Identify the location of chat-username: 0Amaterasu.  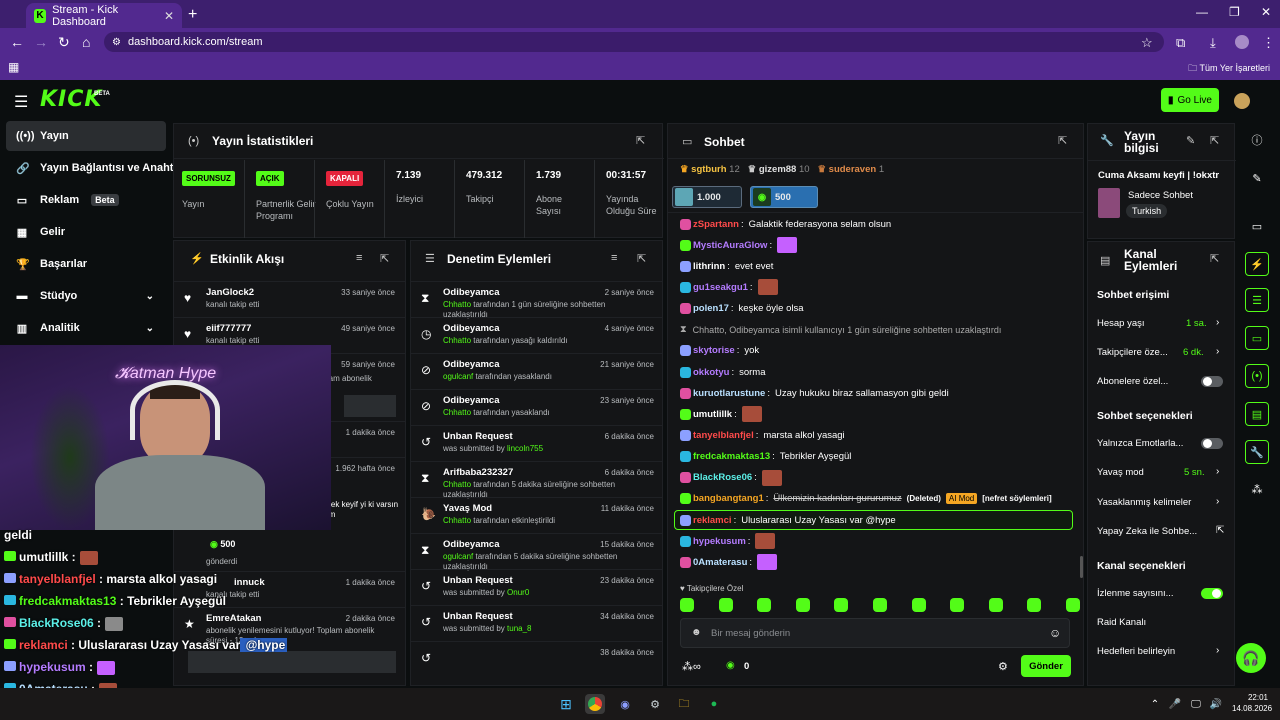
(720, 562).